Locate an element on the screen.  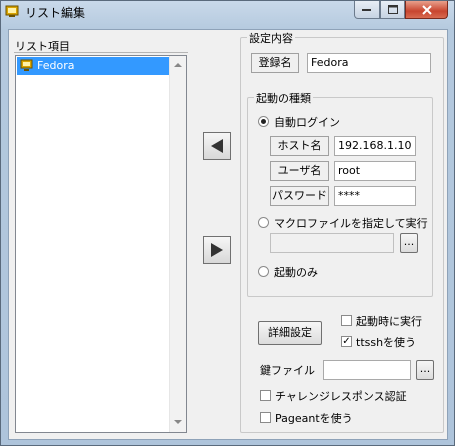
run-at-startup-checkbox is located at coordinates (346, 320).